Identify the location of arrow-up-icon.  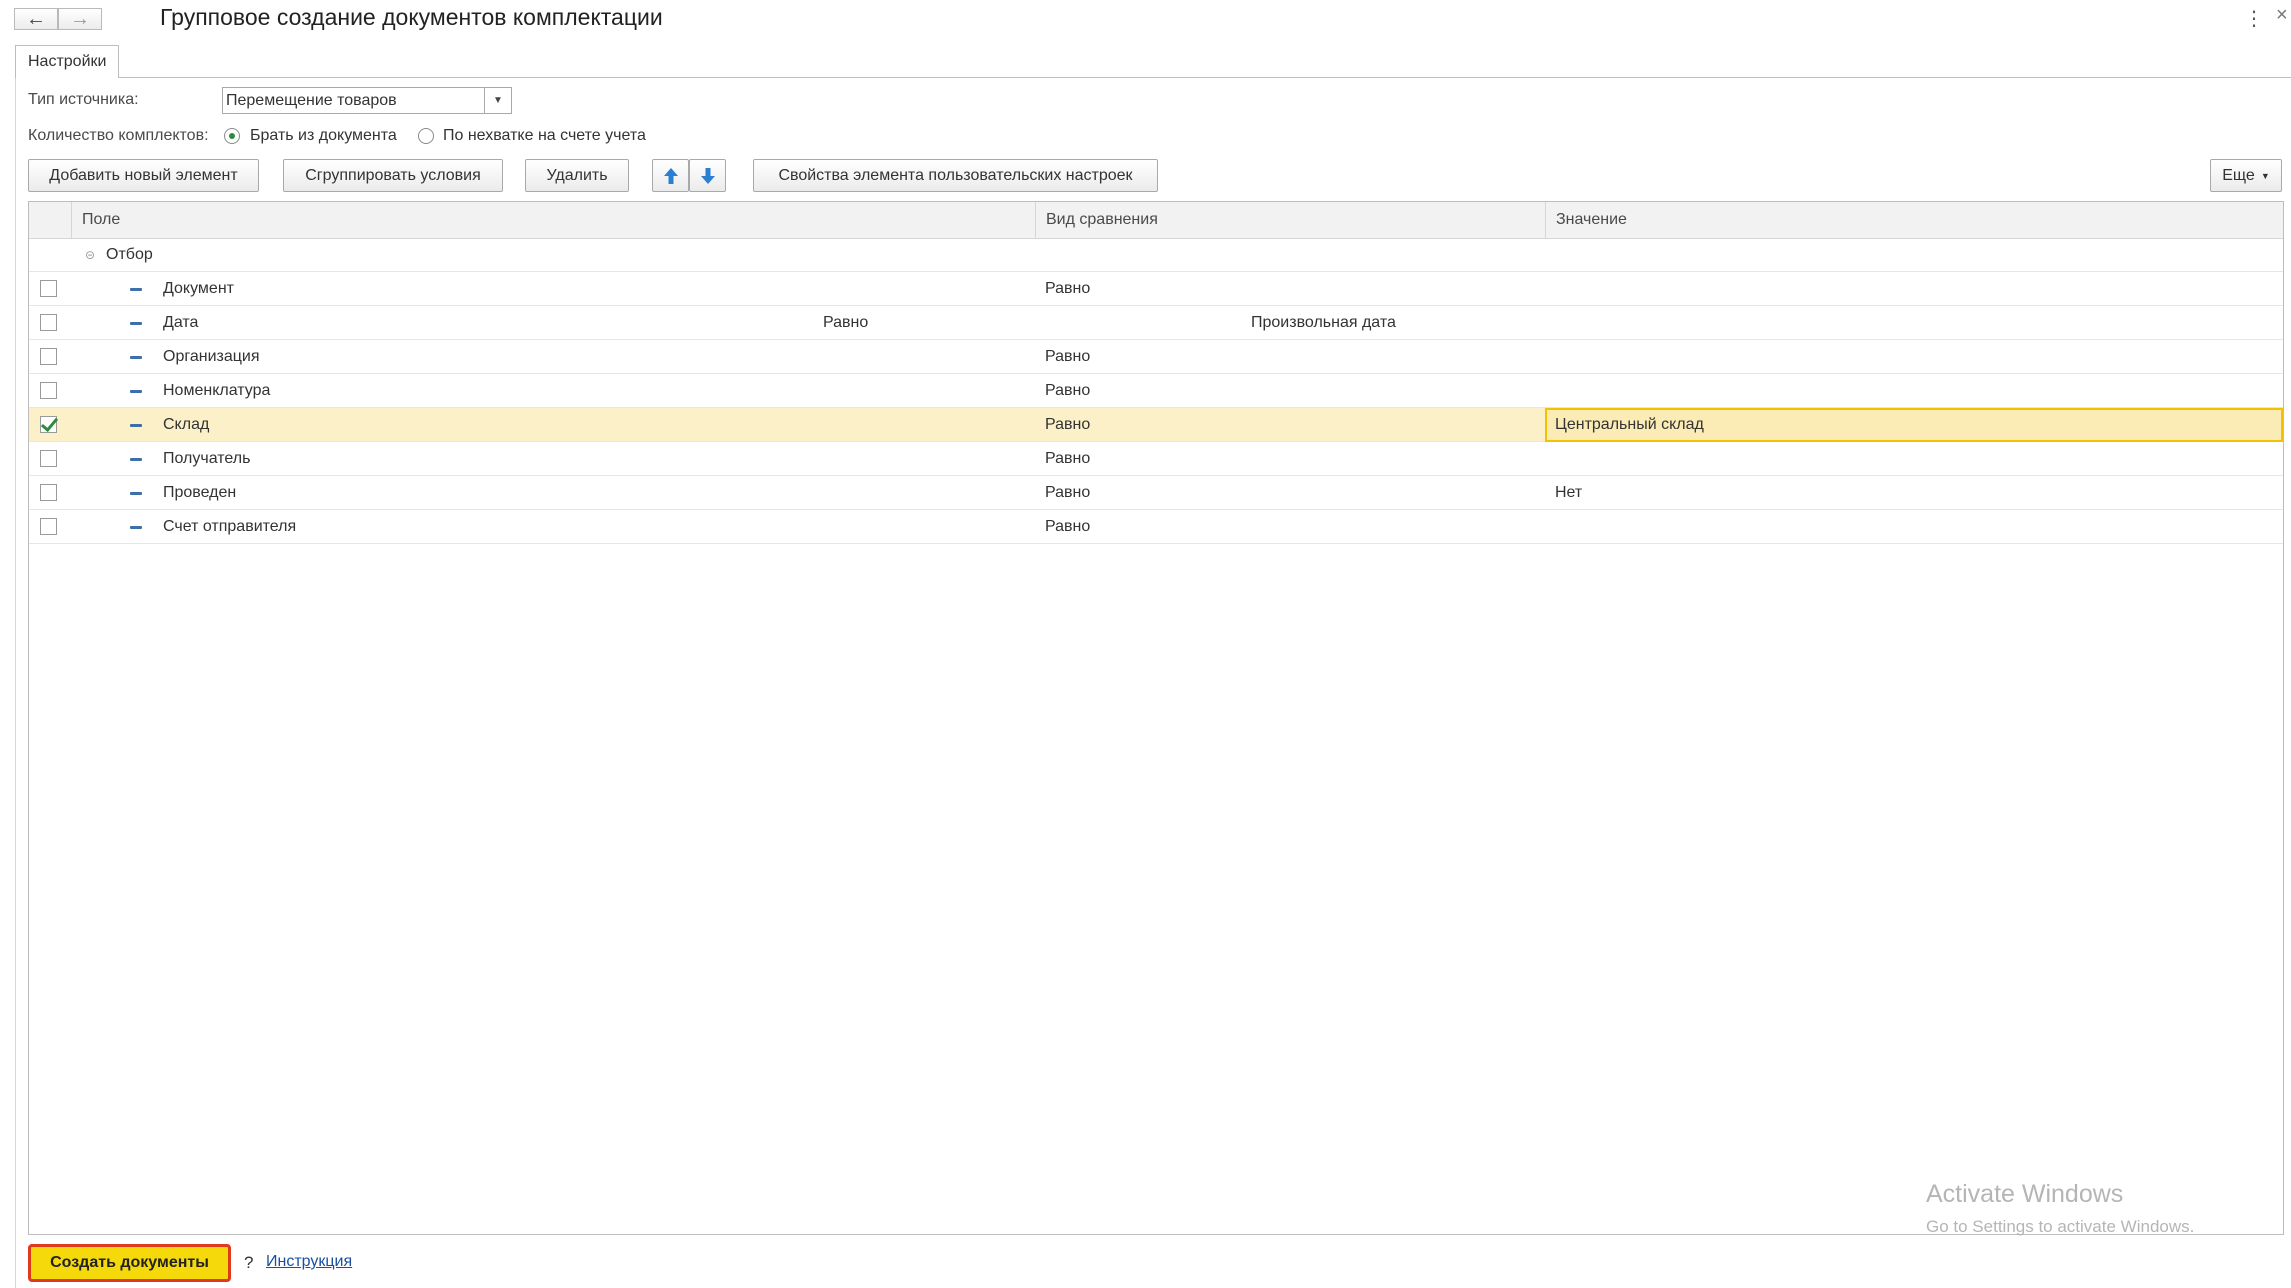
(670, 175).